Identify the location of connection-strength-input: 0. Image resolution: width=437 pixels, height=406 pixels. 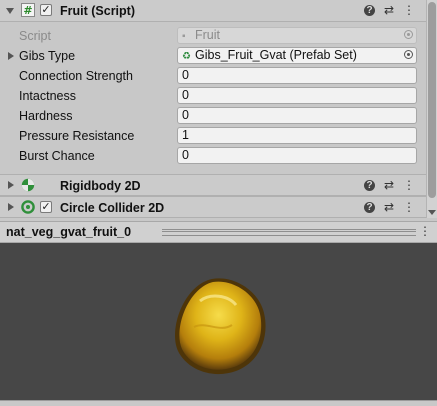
(297, 75).